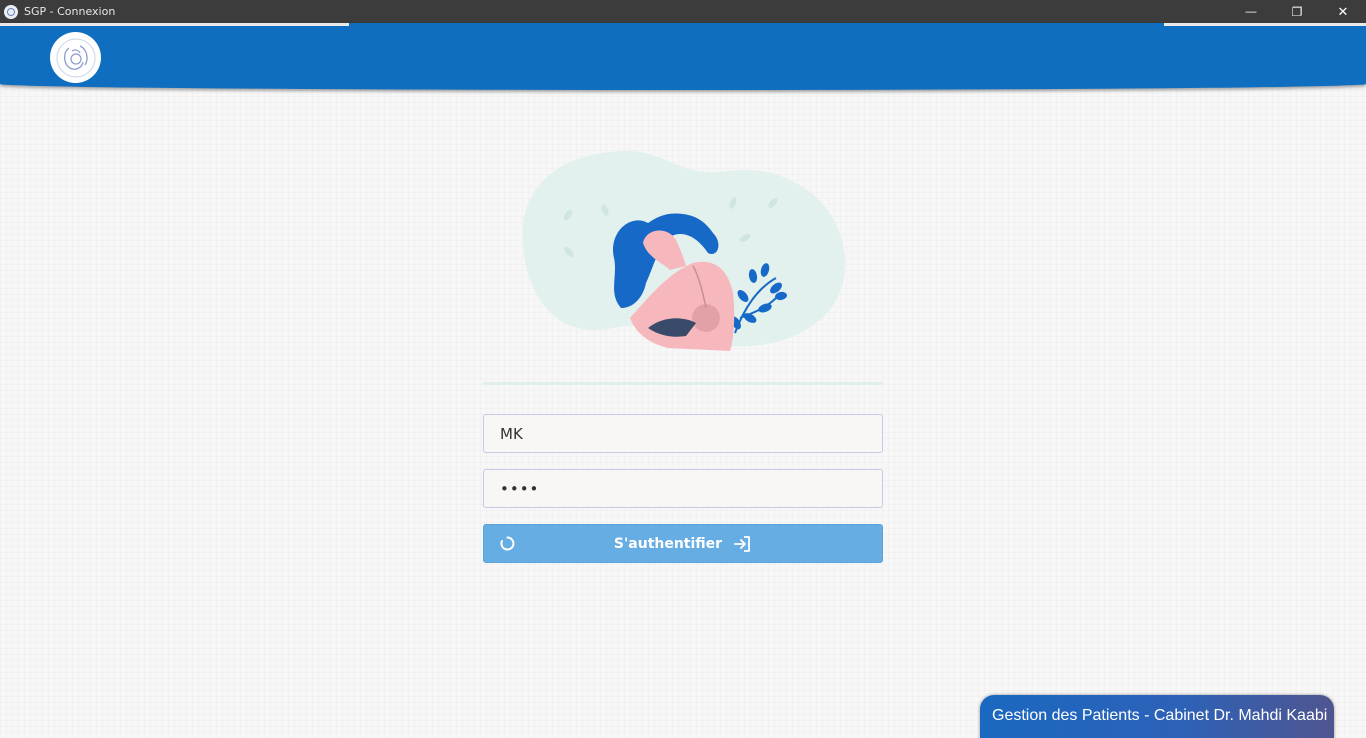 This screenshot has width=1366, height=738. What do you see at coordinates (668, 543) in the screenshot?
I see `login-button-label: S'authentifier` at bounding box center [668, 543].